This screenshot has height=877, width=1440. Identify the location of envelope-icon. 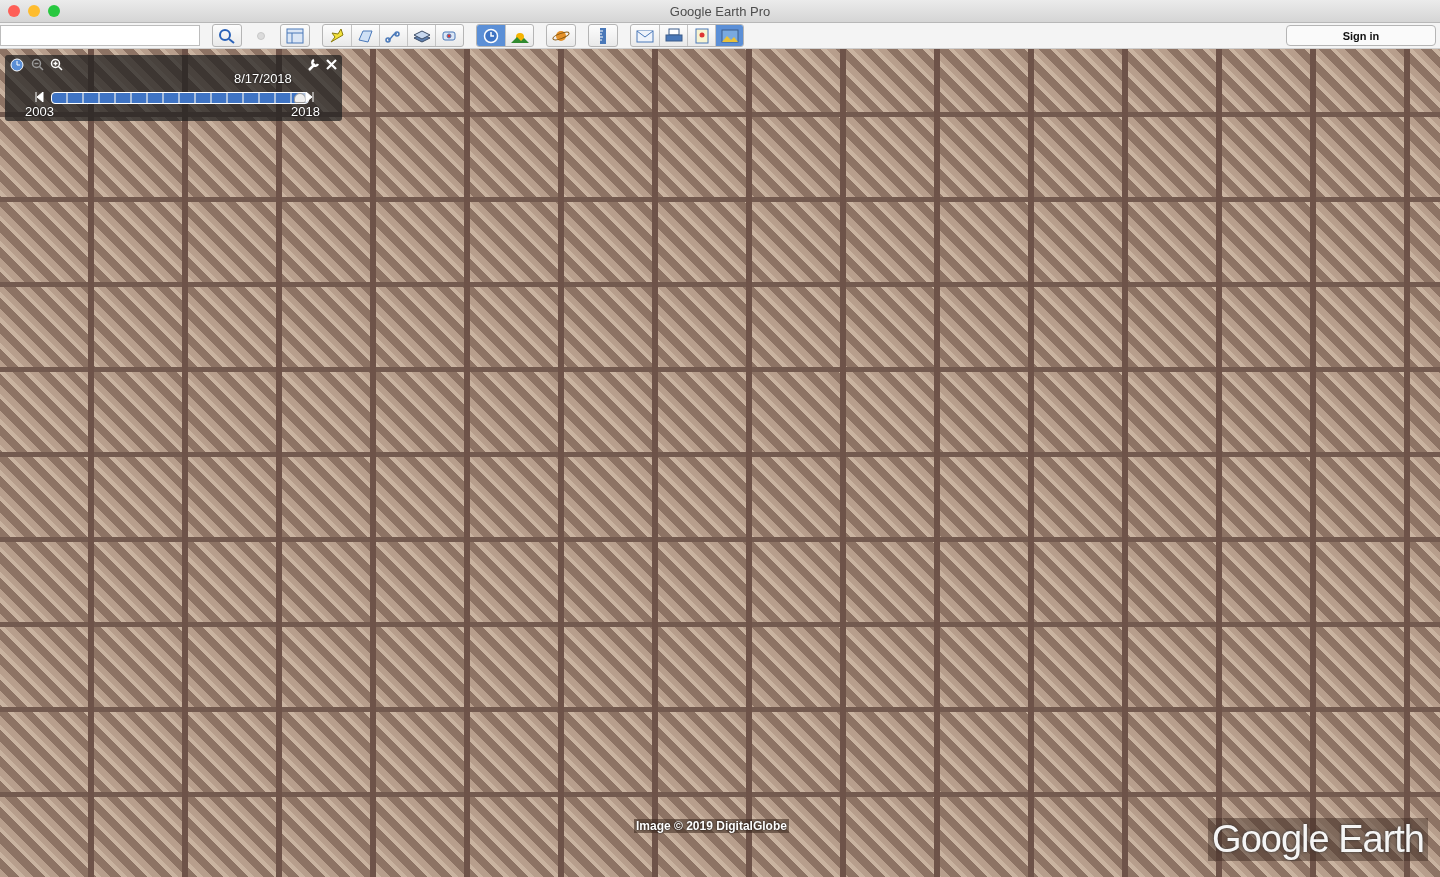
(645, 35).